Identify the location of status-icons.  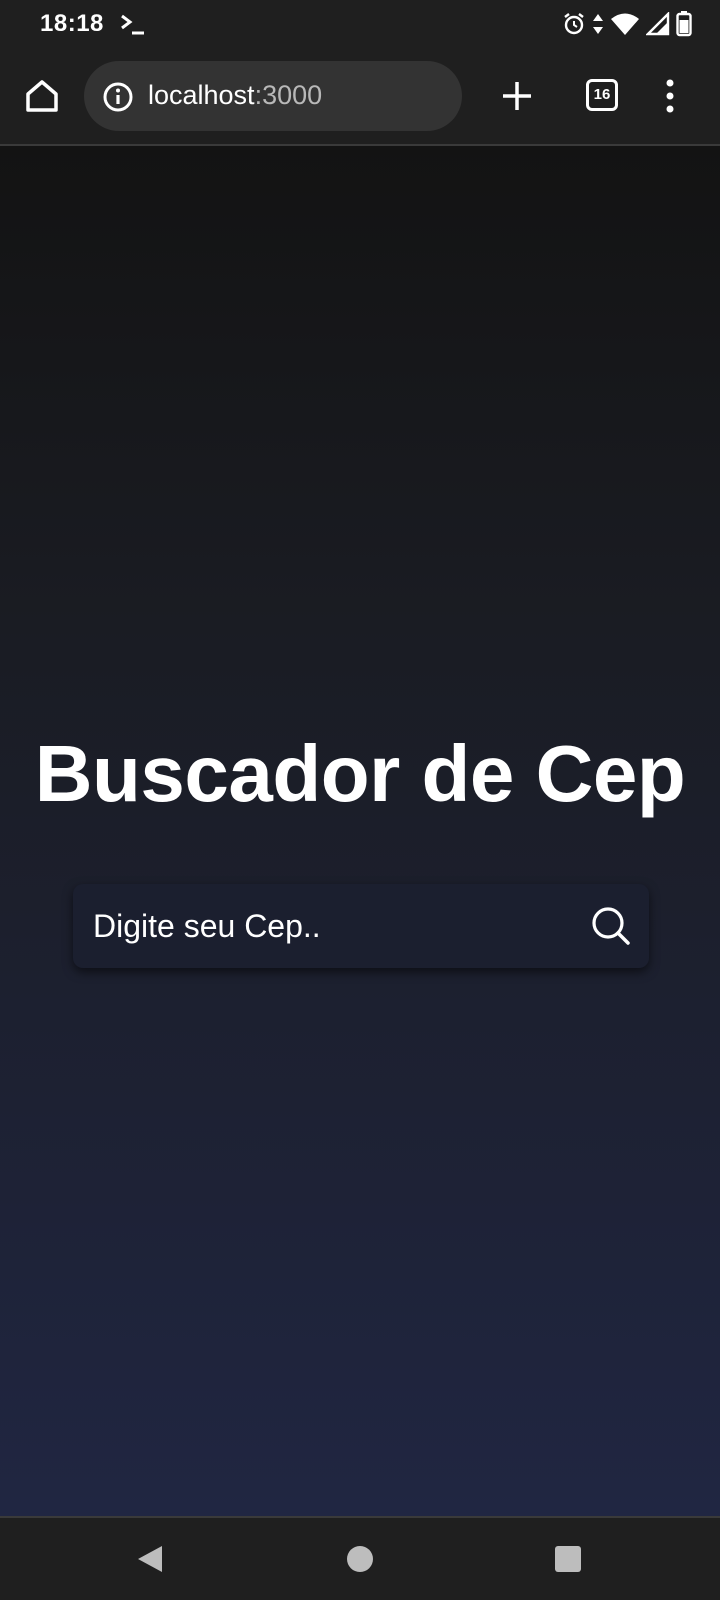
(627, 24).